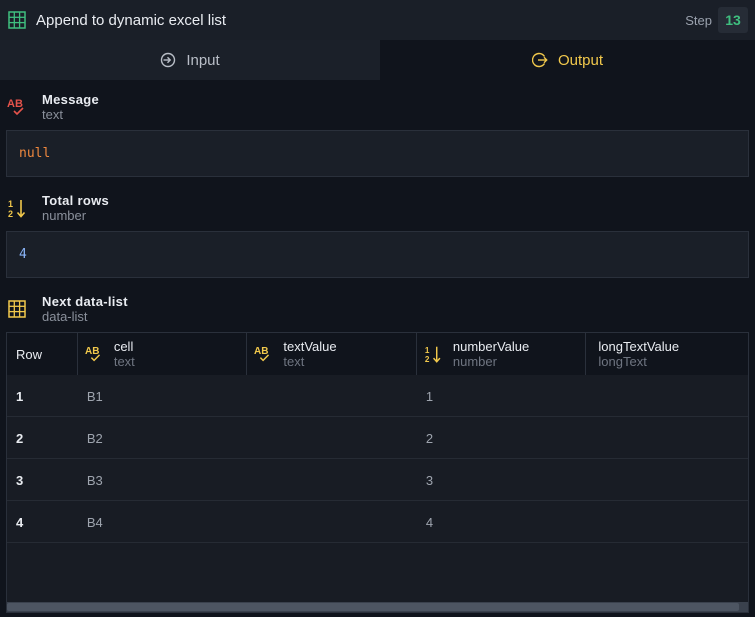 The height and width of the screenshot is (617, 755). I want to click on column-name: longTextValue, so click(639, 346).